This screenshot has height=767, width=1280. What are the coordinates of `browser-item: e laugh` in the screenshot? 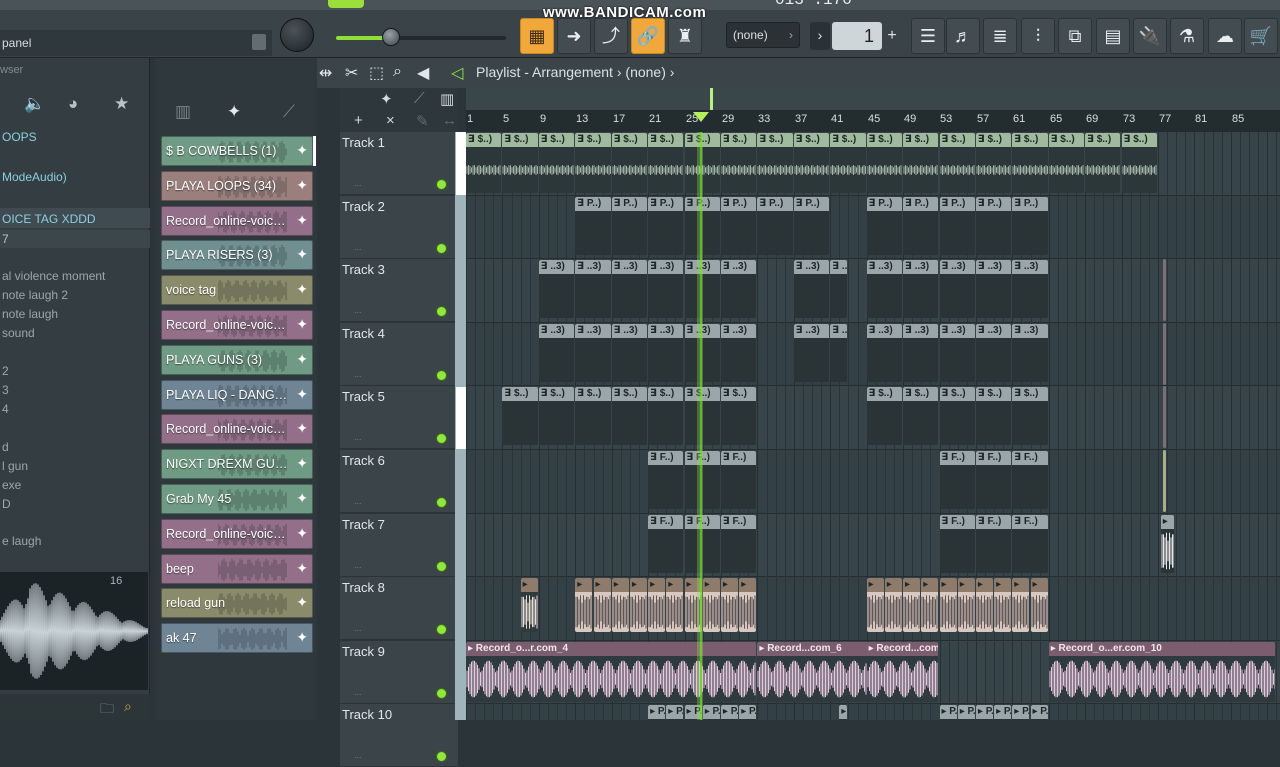 It's located at (21, 541).